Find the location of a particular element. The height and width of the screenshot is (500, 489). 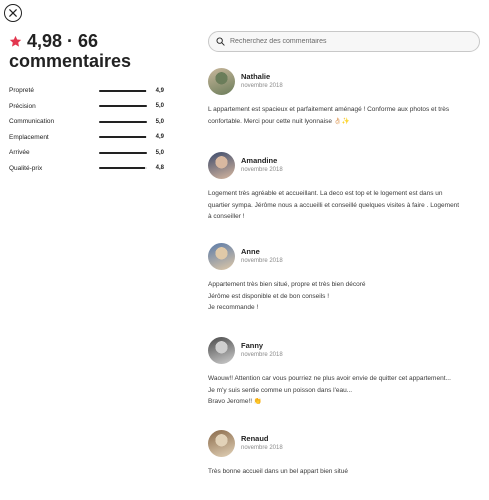

search-input is located at coordinates (350, 41).